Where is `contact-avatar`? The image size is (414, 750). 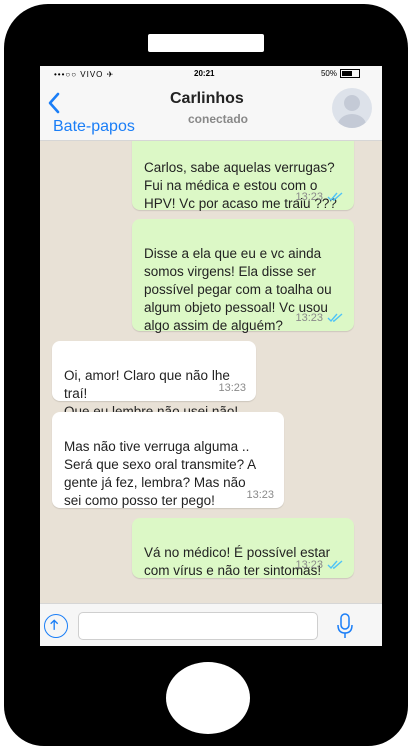 contact-avatar is located at coordinates (352, 108).